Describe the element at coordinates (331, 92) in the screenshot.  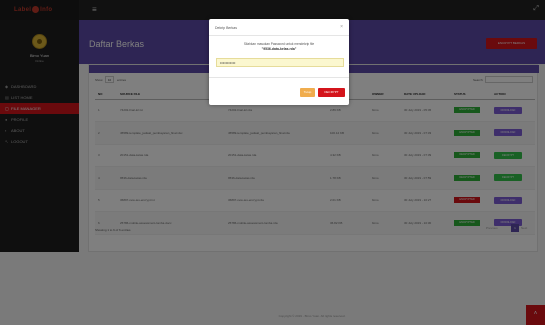
I see `decrypt-button: DECRYPT` at that location.